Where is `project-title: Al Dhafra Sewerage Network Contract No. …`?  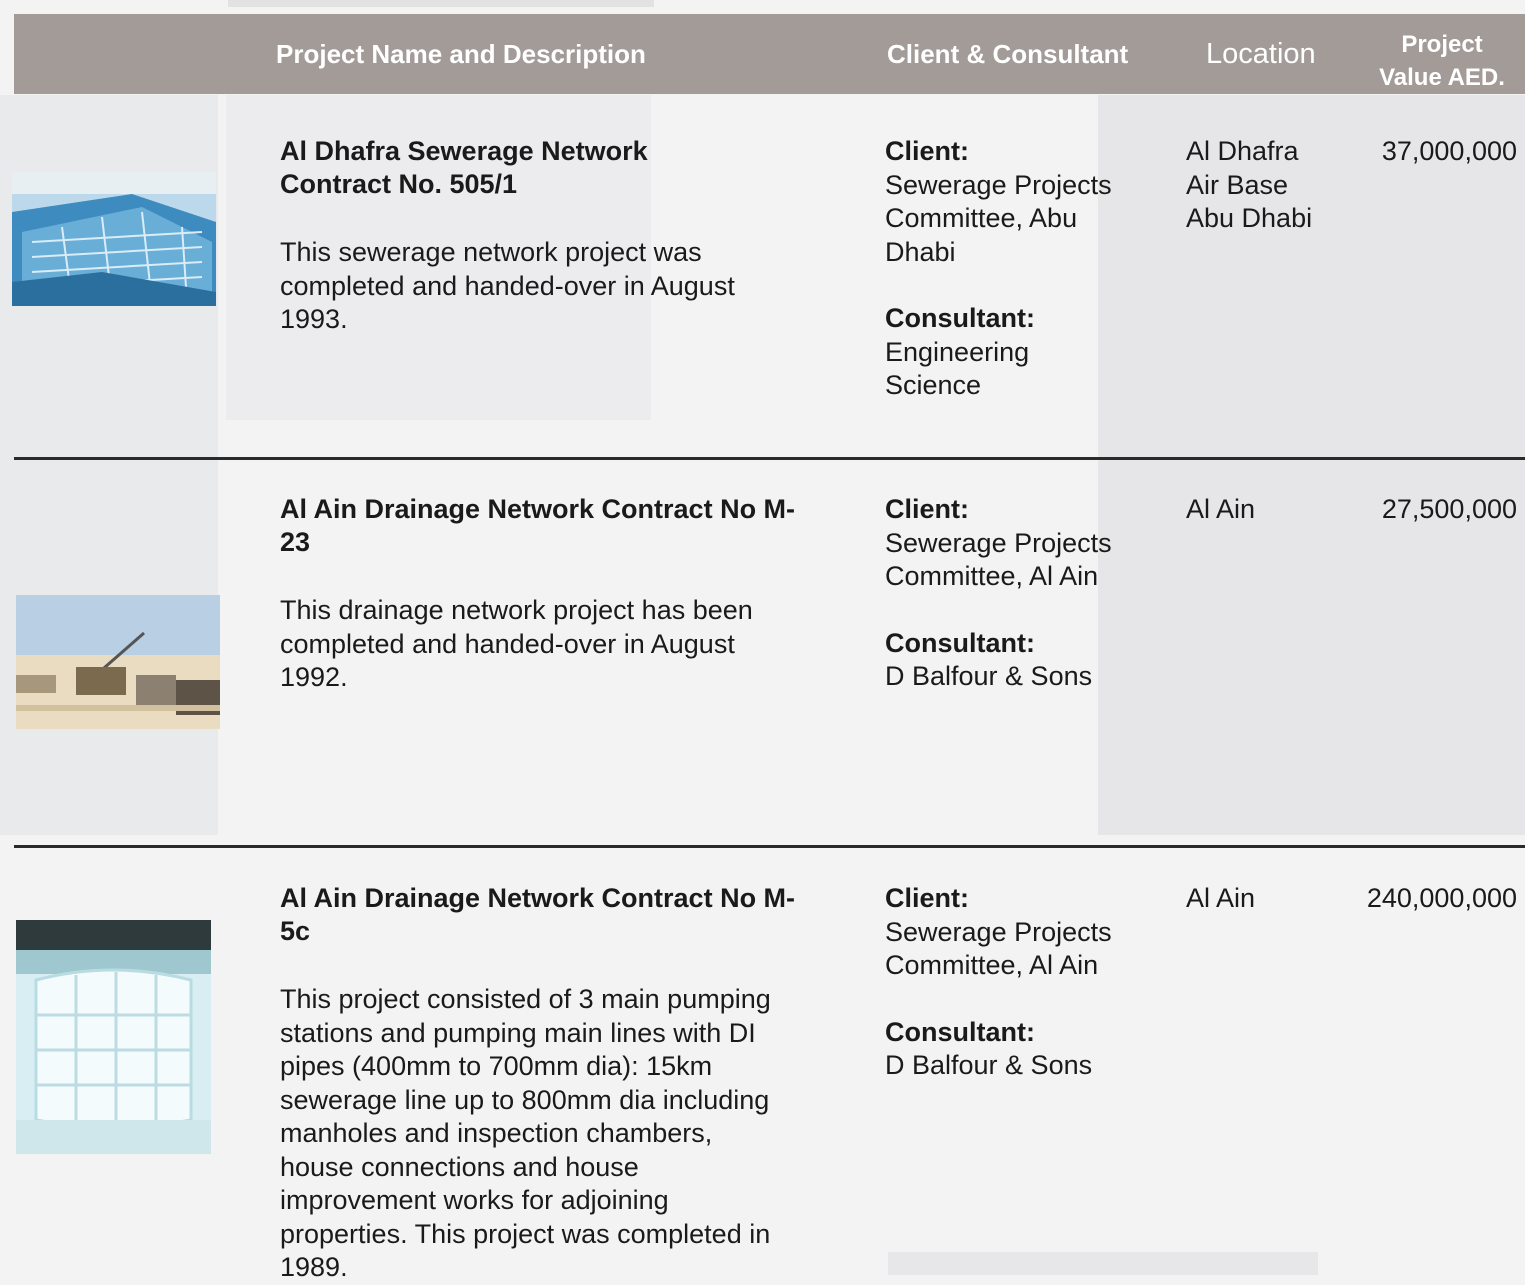 project-title: Al Dhafra Sewerage Network Contract No. … is located at coordinates (464, 167).